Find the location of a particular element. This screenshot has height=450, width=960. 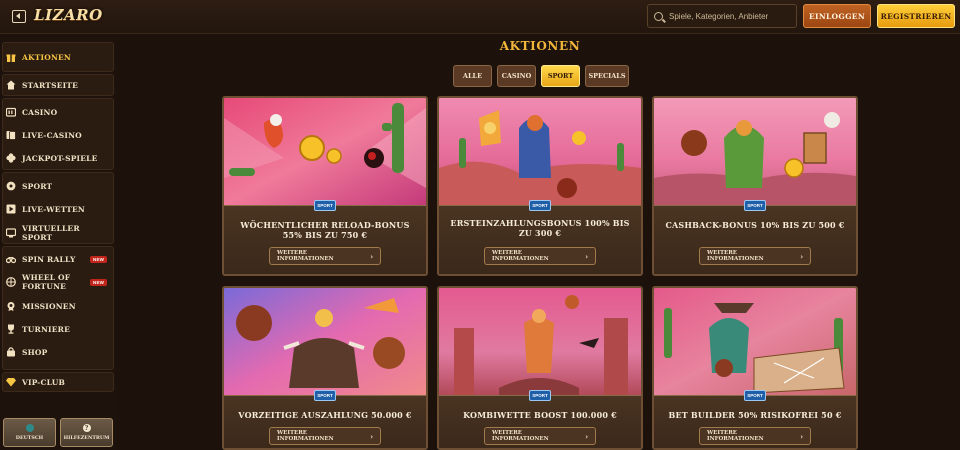

filter-casino: CASINO is located at coordinates (516, 76).